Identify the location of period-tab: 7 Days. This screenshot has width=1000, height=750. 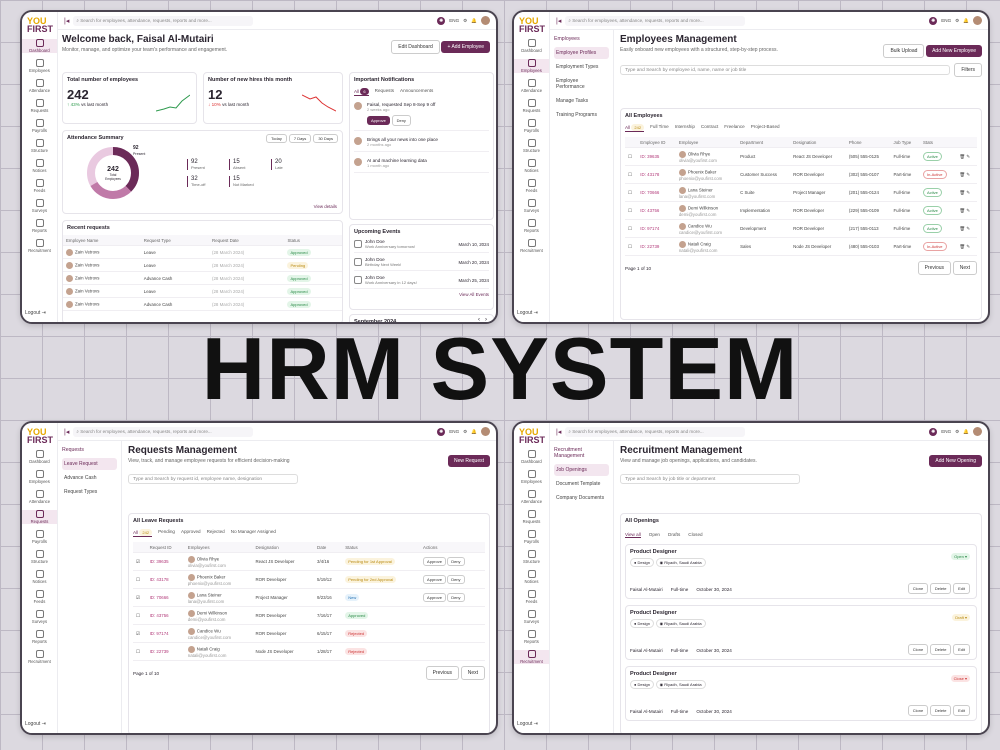
(300, 138).